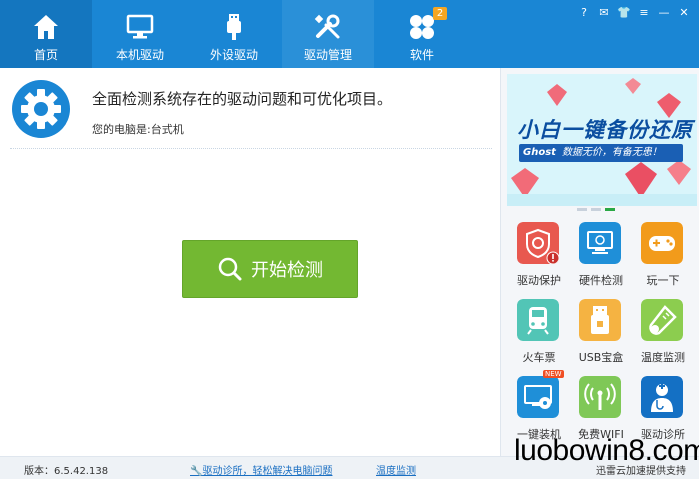 The image size is (699, 479). What do you see at coordinates (267, 471) in the screenshot?
I see `driver-clinic-link-text: 驱动诊所，轻松解决电脑问题` at bounding box center [267, 471].